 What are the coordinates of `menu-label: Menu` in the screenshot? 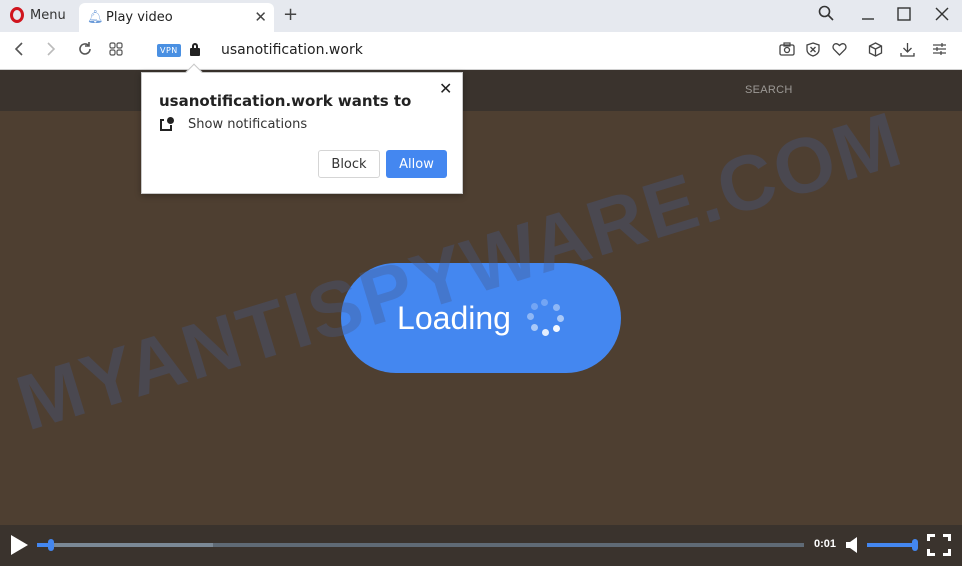 It's located at (48, 15).